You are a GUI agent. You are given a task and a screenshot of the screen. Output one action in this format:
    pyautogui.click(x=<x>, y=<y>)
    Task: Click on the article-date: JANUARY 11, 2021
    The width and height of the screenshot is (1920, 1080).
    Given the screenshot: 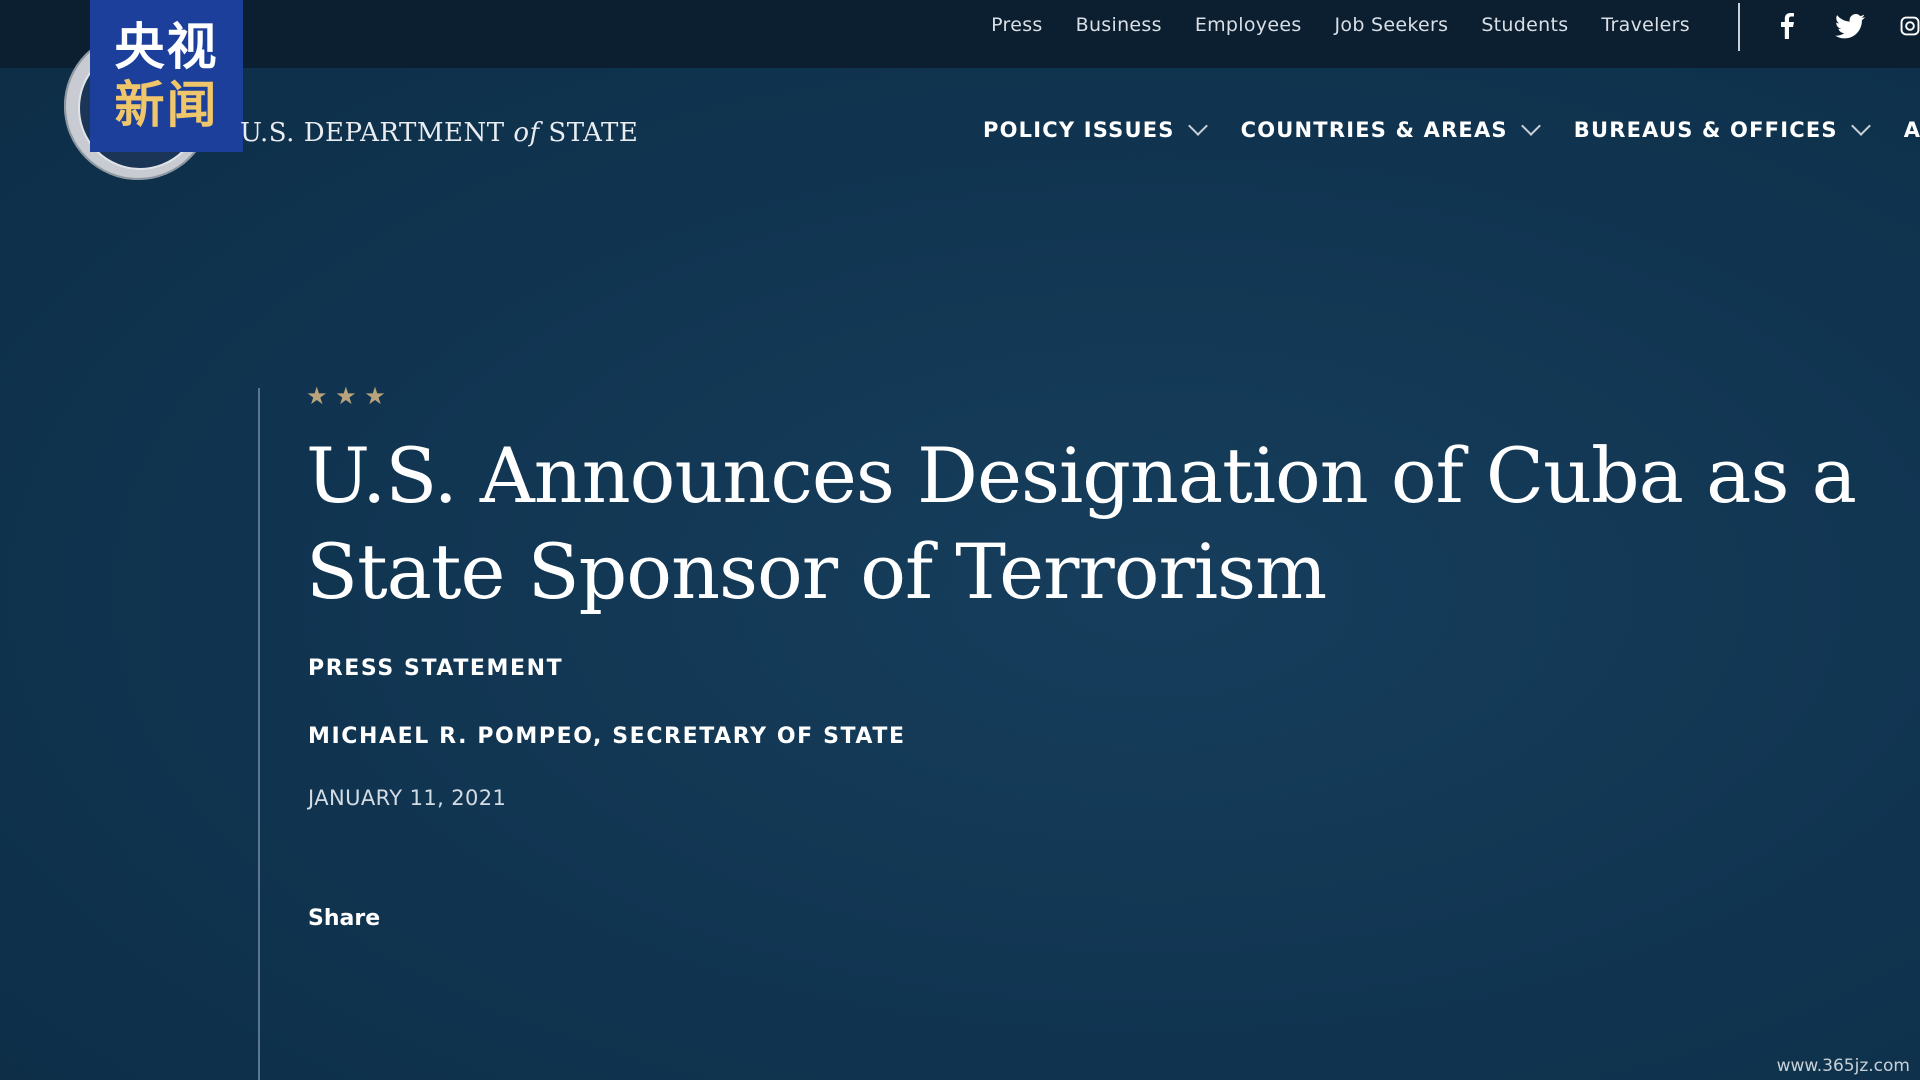 What is the action you would take?
    pyautogui.click(x=407, y=798)
    